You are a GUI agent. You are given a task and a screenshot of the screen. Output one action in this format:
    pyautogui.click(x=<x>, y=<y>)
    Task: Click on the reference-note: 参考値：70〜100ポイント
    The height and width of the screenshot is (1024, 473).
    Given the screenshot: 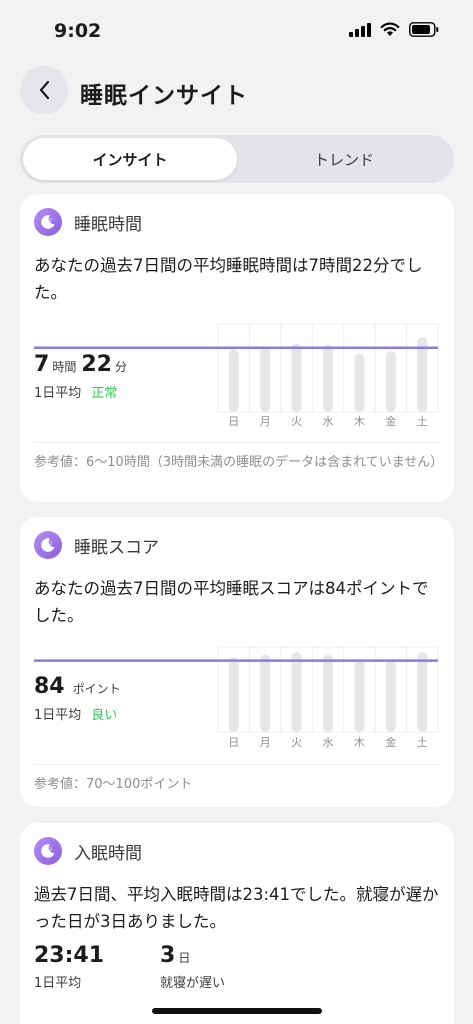 What is the action you would take?
    pyautogui.click(x=113, y=784)
    